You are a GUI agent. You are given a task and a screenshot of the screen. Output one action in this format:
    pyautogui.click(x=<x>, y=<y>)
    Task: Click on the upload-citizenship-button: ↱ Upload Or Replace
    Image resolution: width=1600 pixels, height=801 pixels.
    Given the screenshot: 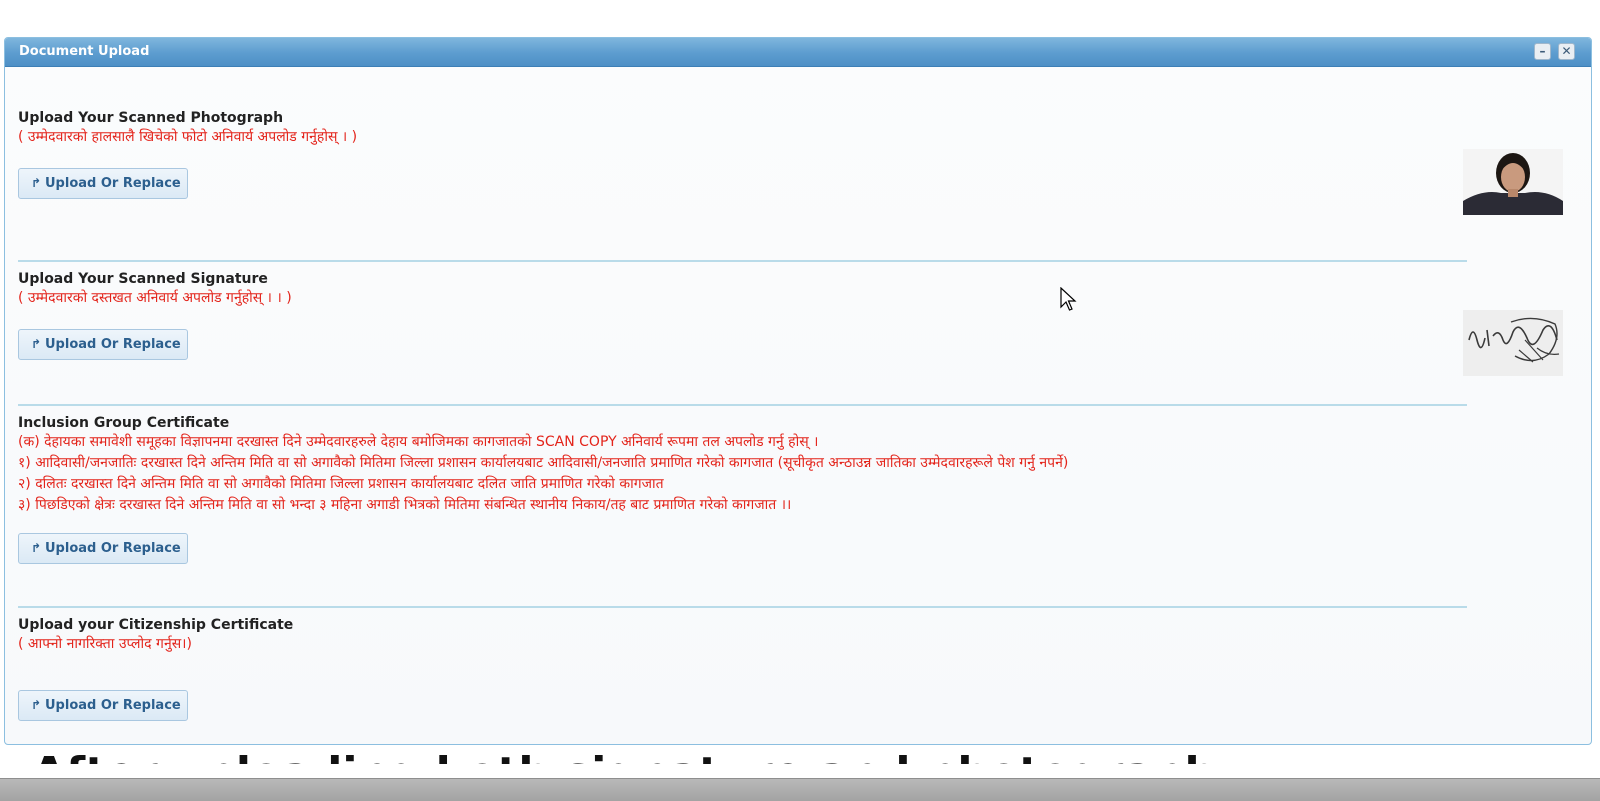 What is the action you would take?
    pyautogui.click(x=103, y=705)
    